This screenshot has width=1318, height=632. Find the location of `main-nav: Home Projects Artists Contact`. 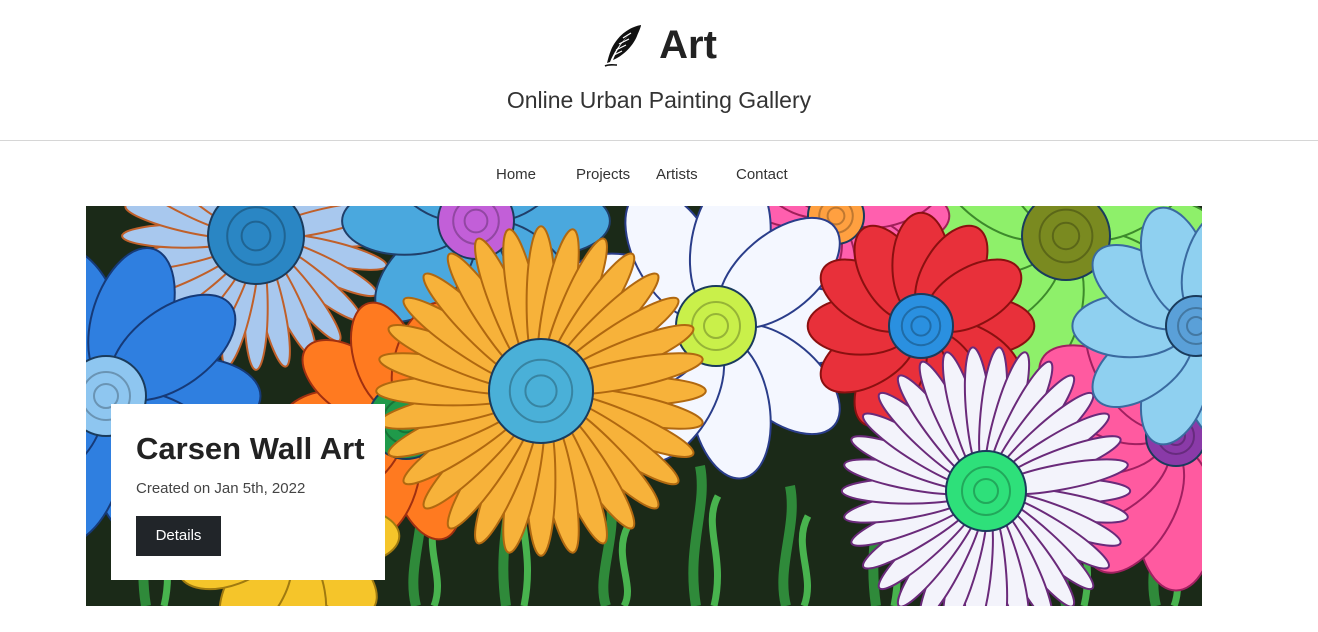

main-nav: Home Projects Artists Contact is located at coordinates (659, 175).